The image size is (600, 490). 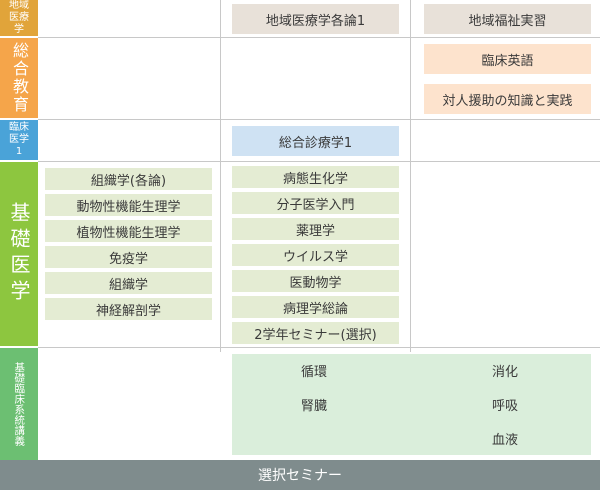 I want to click on systems-lectures-panel, so click(x=411, y=404).